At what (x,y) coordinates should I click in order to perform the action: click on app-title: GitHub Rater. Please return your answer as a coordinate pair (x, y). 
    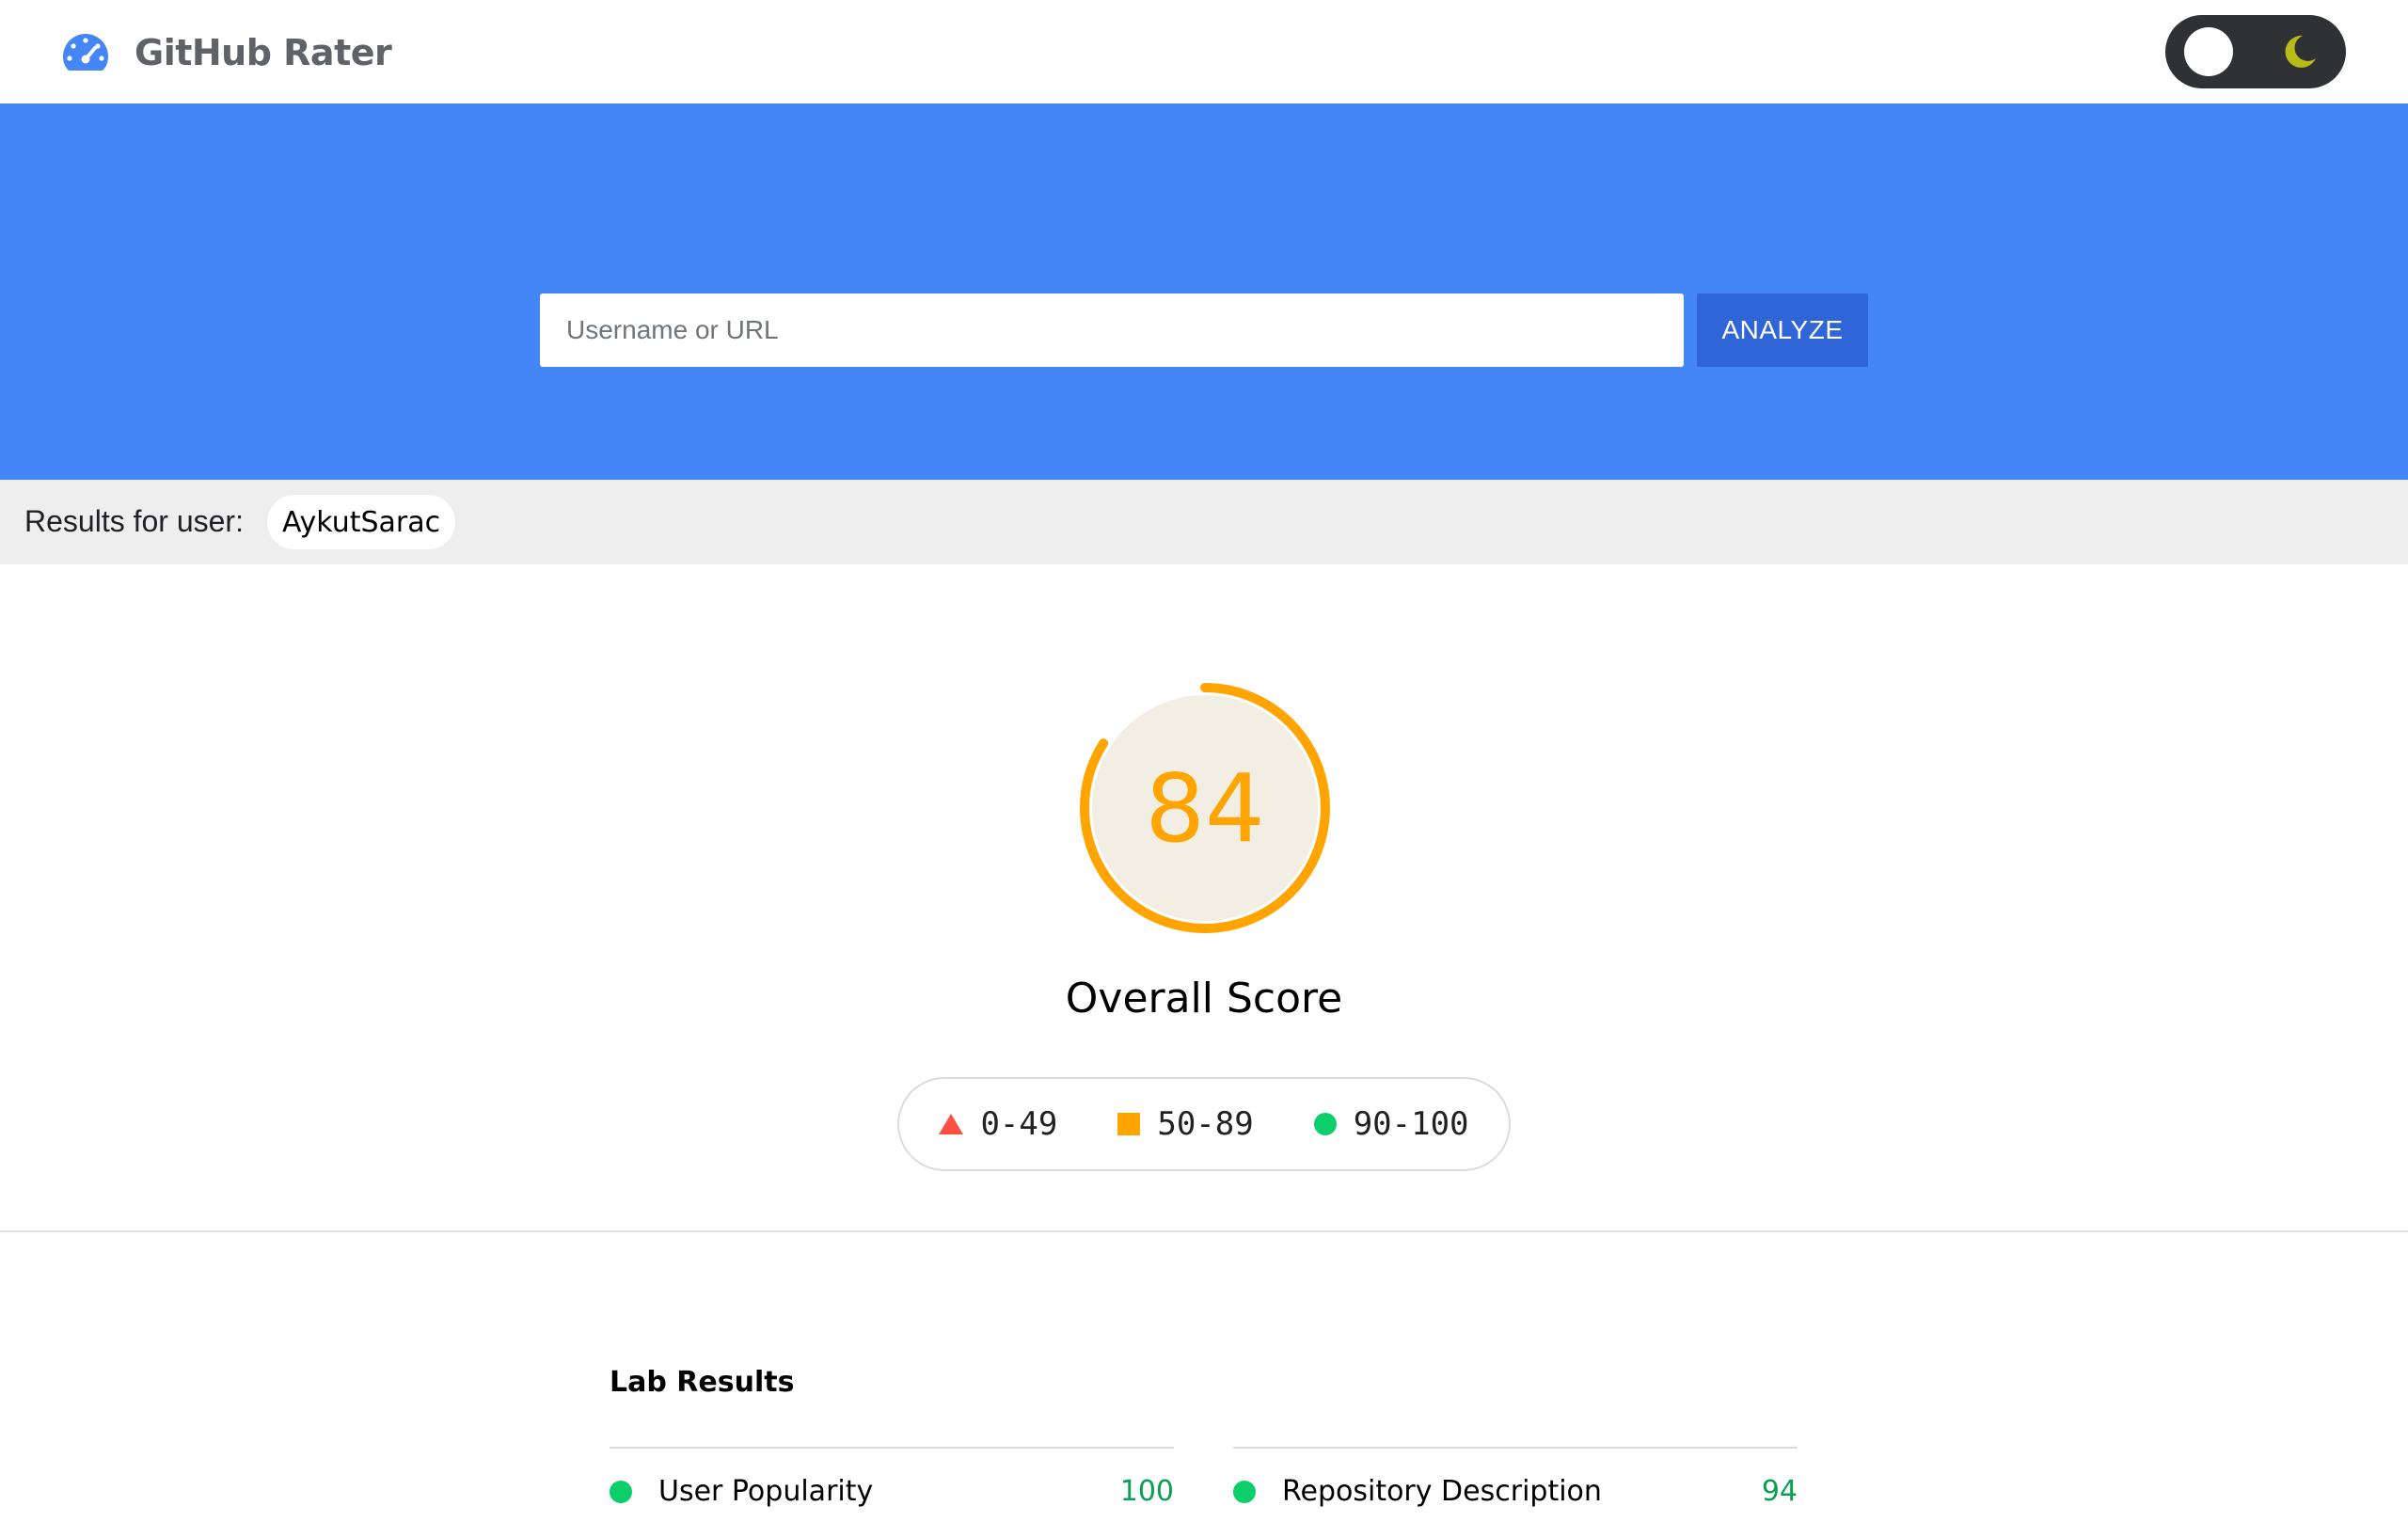
    Looking at the image, I should click on (264, 53).